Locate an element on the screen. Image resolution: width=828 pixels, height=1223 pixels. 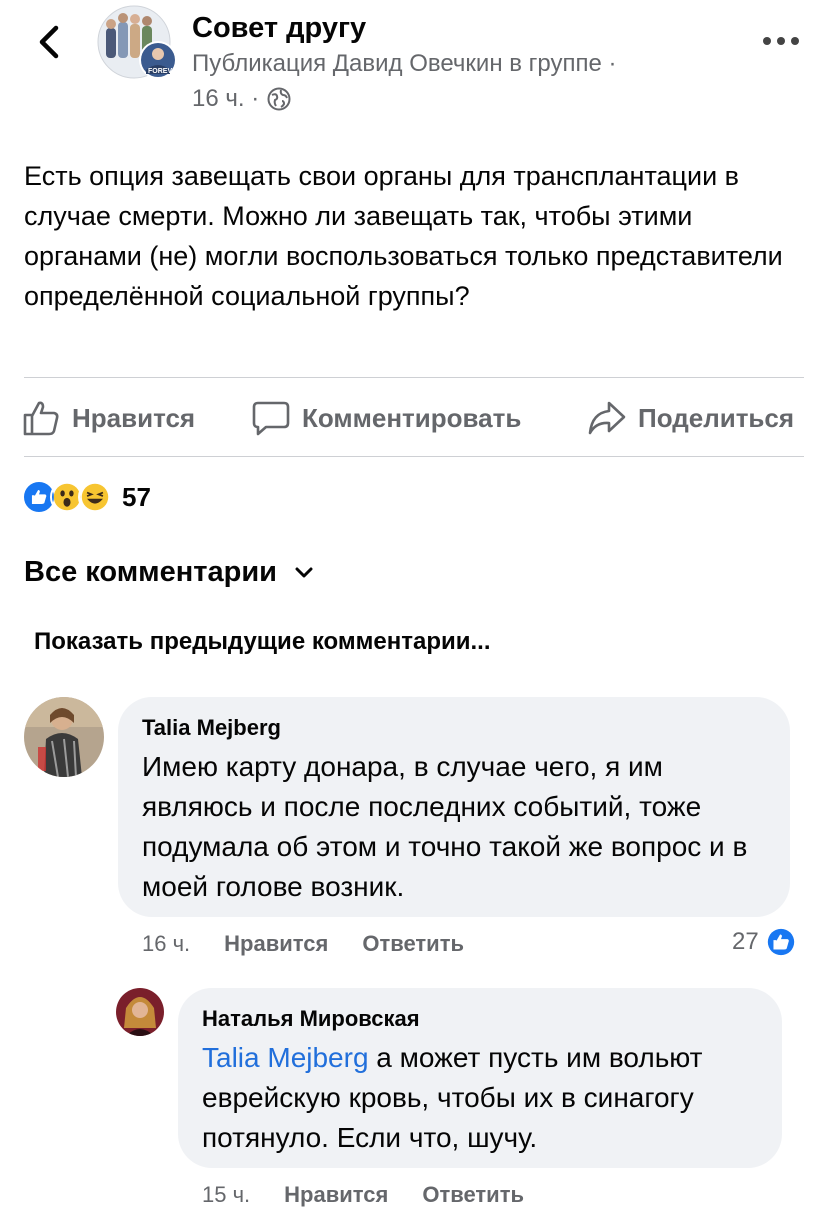
comment-like-count: 27 is located at coordinates (764, 942).